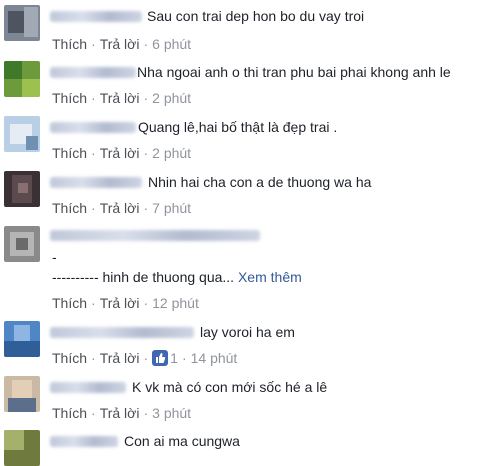 The width and height of the screenshot is (484, 466). I want to click on timestamp: 3 phút, so click(171, 413).